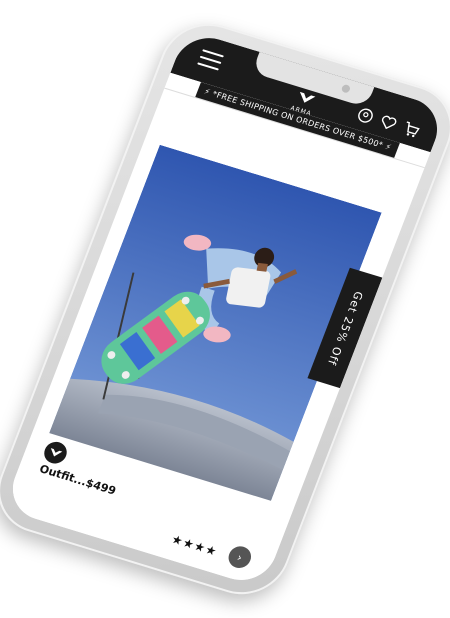 This screenshot has height=618, width=450. I want to click on brand-avatar, so click(55, 453).